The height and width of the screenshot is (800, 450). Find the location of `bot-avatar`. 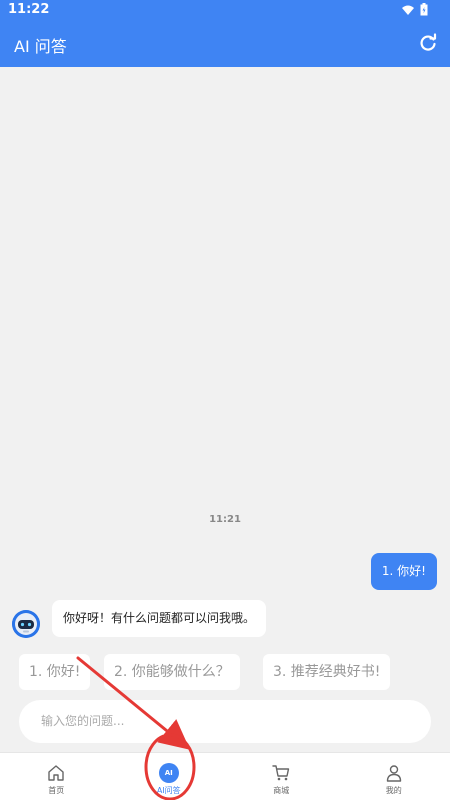

bot-avatar is located at coordinates (26, 624).